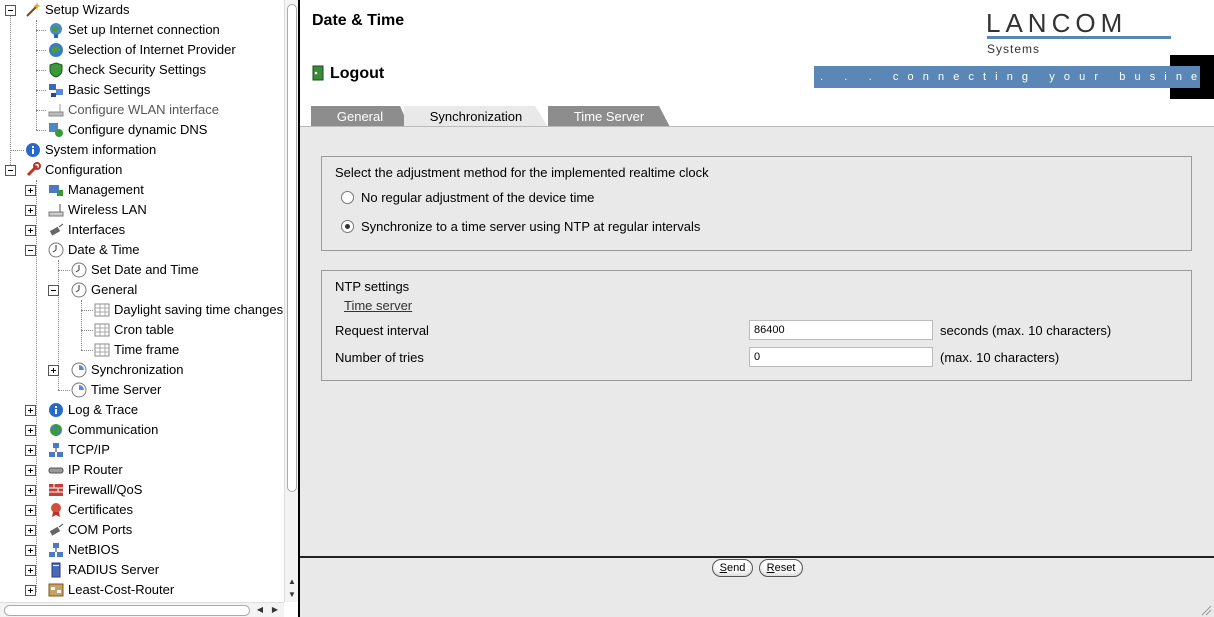  I want to click on access-point-icon, so click(56, 110).